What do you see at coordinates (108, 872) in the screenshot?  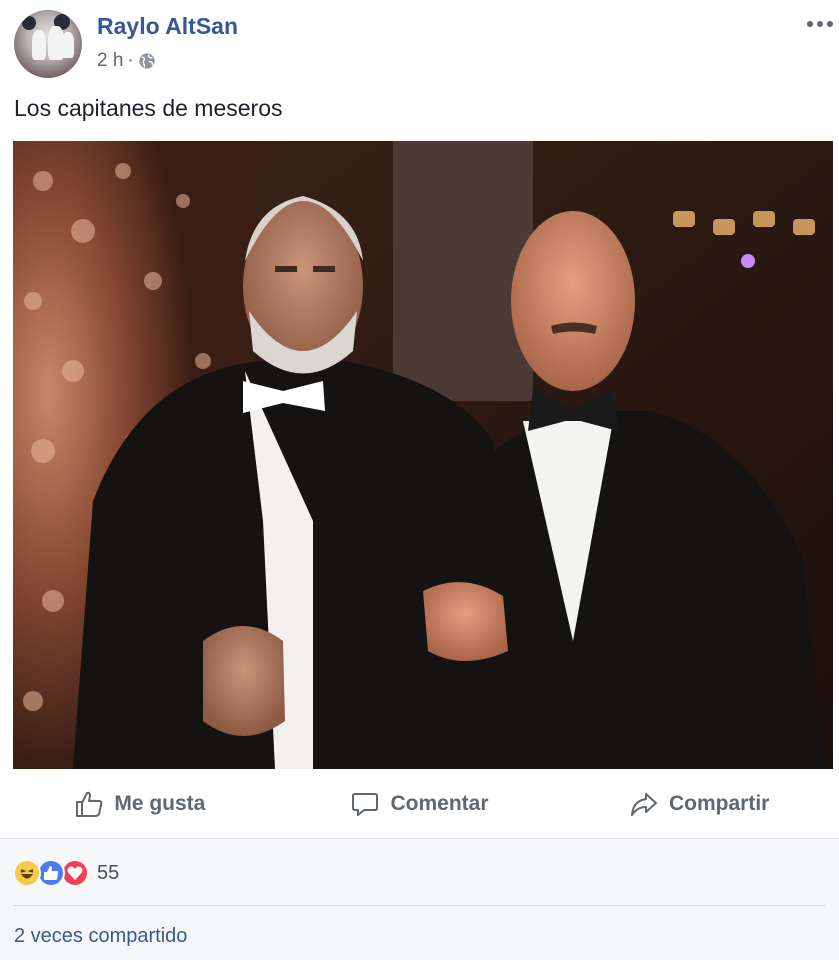 I see `reaction-count: 55` at bounding box center [108, 872].